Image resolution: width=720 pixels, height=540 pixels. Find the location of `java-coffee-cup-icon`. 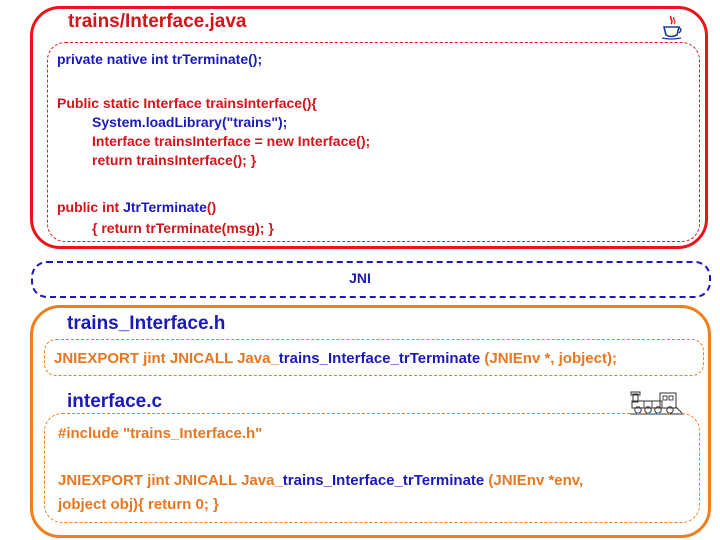

java-coffee-cup-icon is located at coordinates (671, 27).